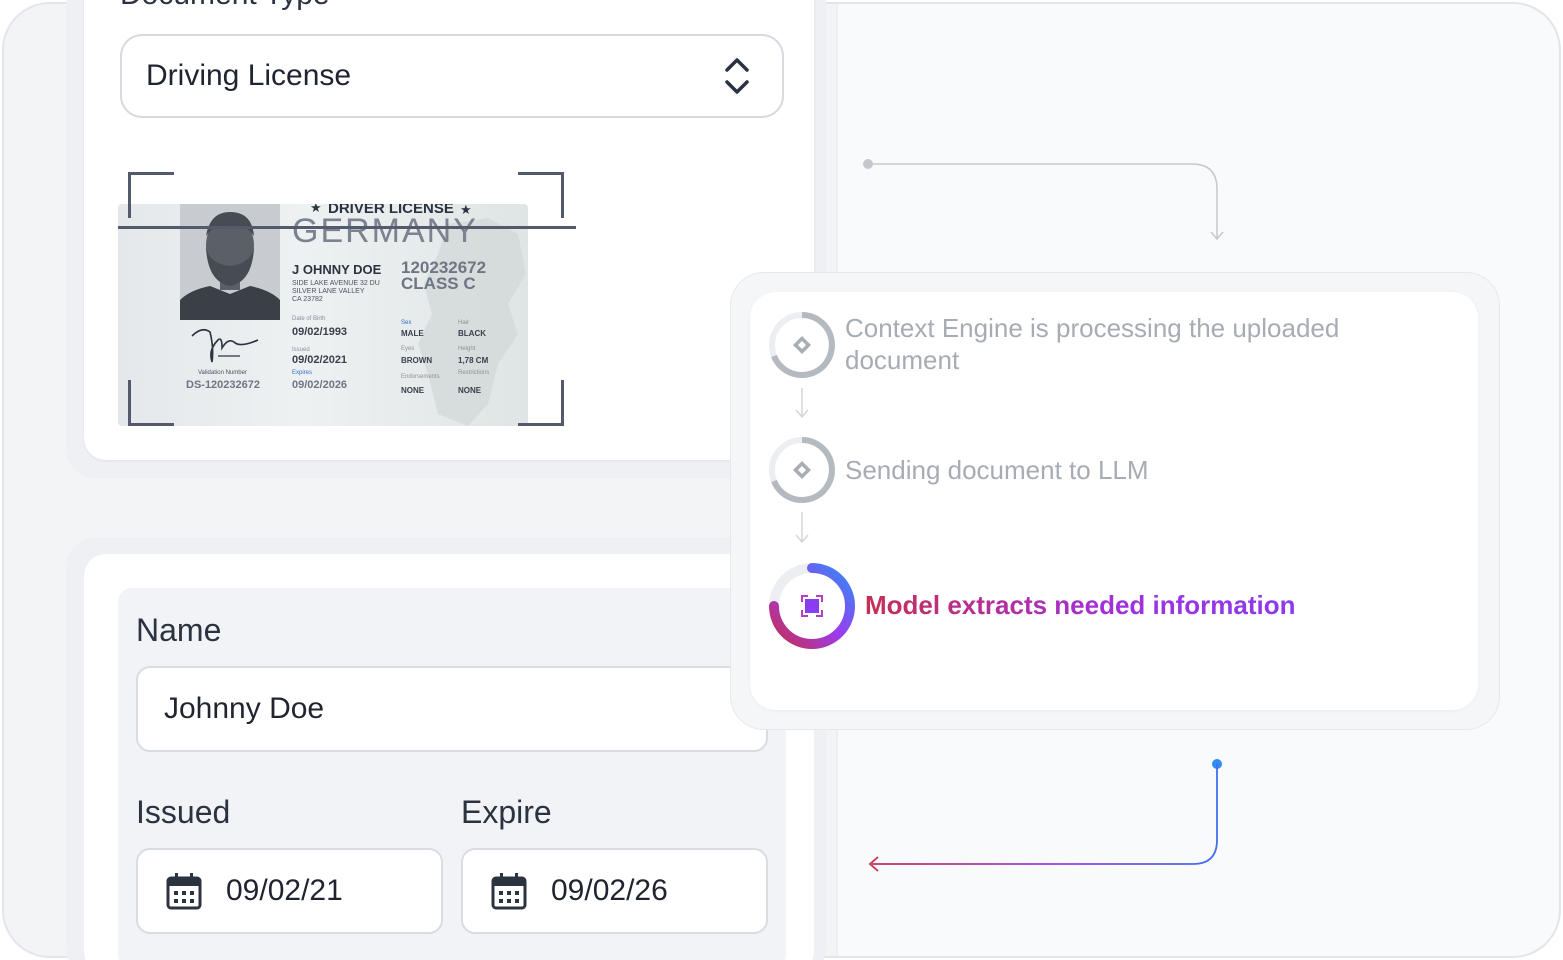 The height and width of the screenshot is (960, 1563). What do you see at coordinates (802, 345) in the screenshot?
I see `step-1-progress-icon` at bounding box center [802, 345].